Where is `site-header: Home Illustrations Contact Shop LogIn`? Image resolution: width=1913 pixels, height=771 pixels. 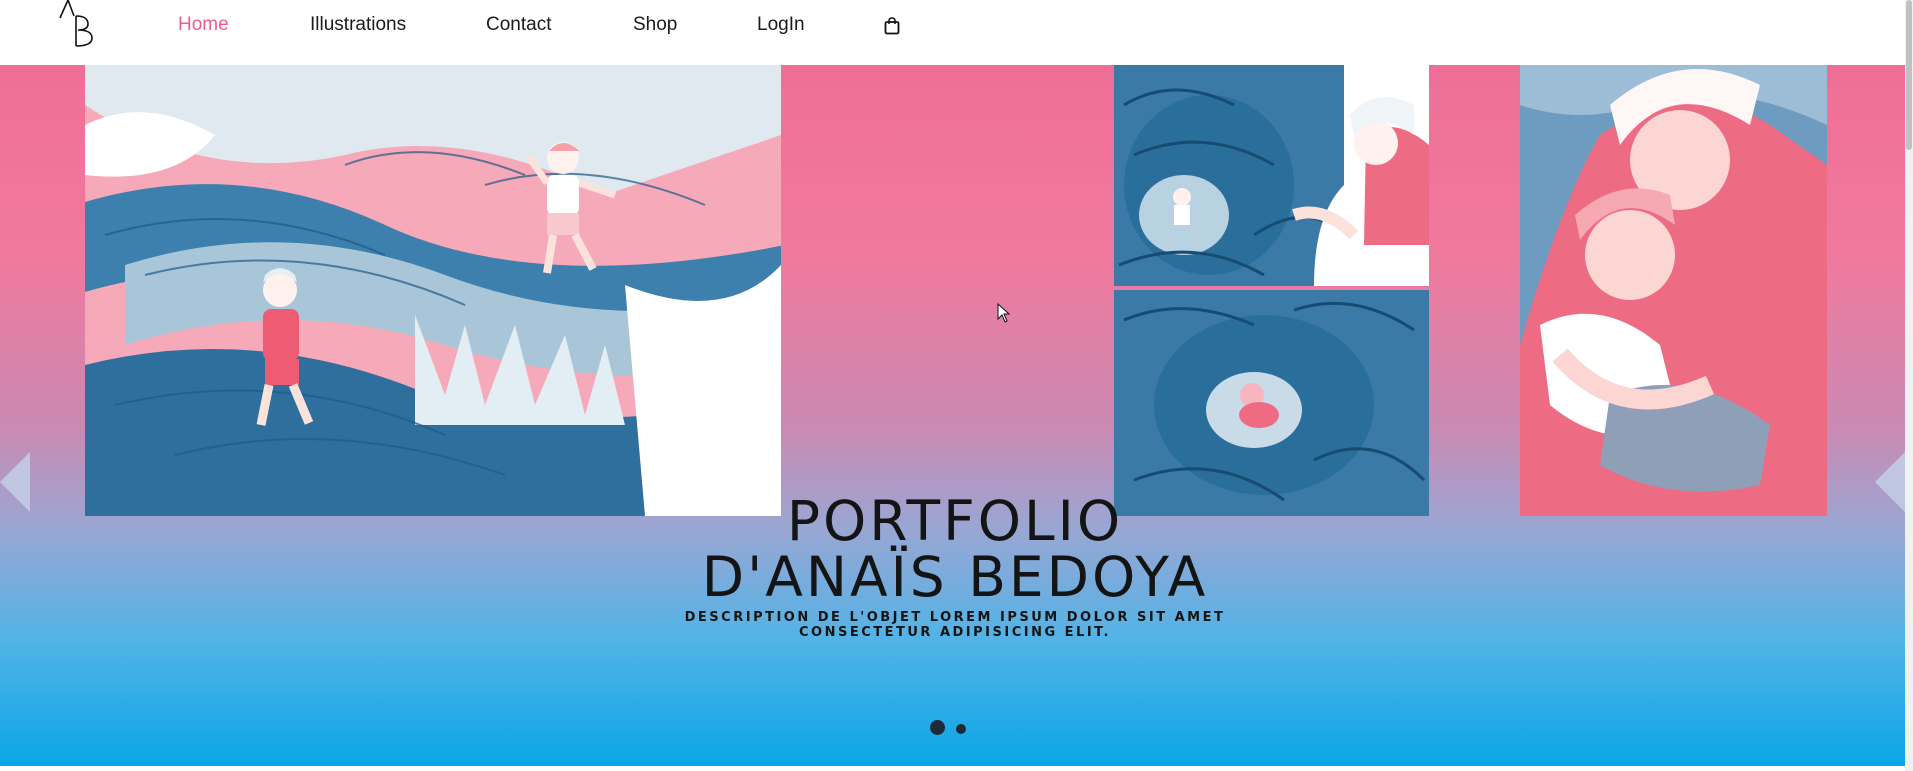 site-header: Home Illustrations Contact Shop LogIn is located at coordinates (956, 32).